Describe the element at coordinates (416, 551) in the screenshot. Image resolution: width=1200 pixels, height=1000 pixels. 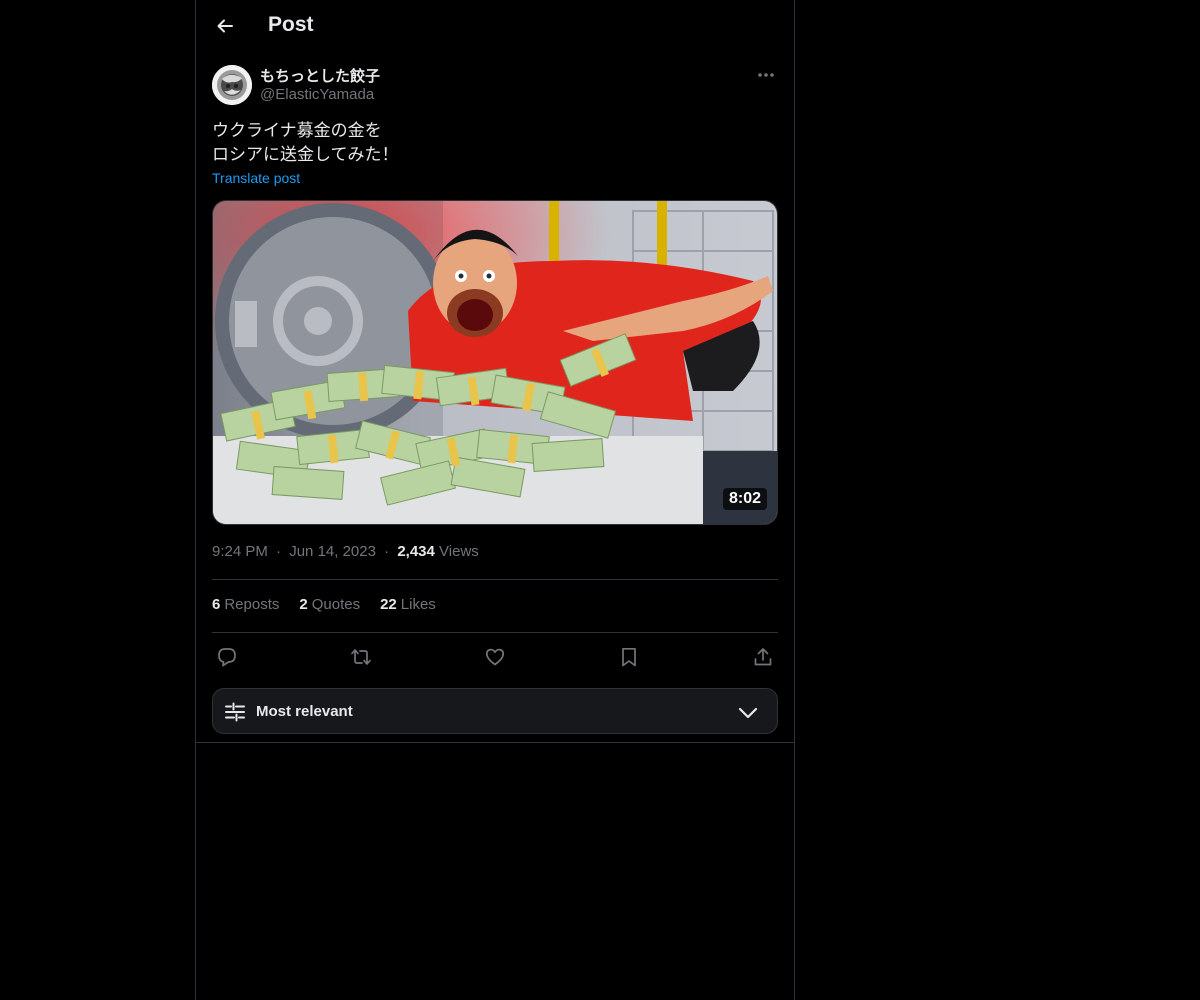
I see `views-count: 2,434` at that location.